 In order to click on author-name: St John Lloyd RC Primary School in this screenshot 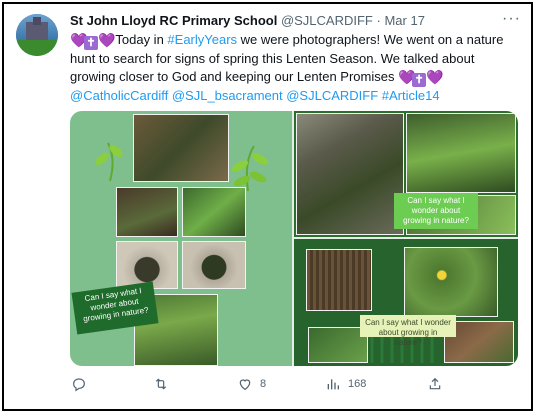, I will do `click(173, 20)`.